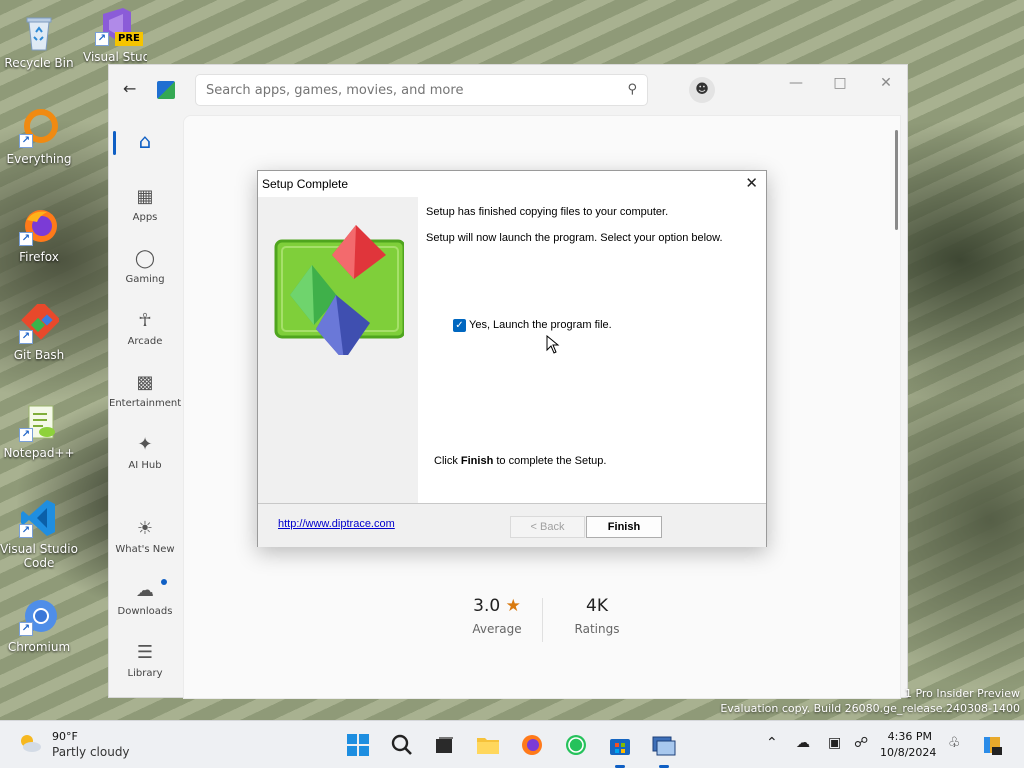 This screenshot has width=1024, height=768. Describe the element at coordinates (632, 89) in the screenshot. I see `search-icon: ⚲` at that location.